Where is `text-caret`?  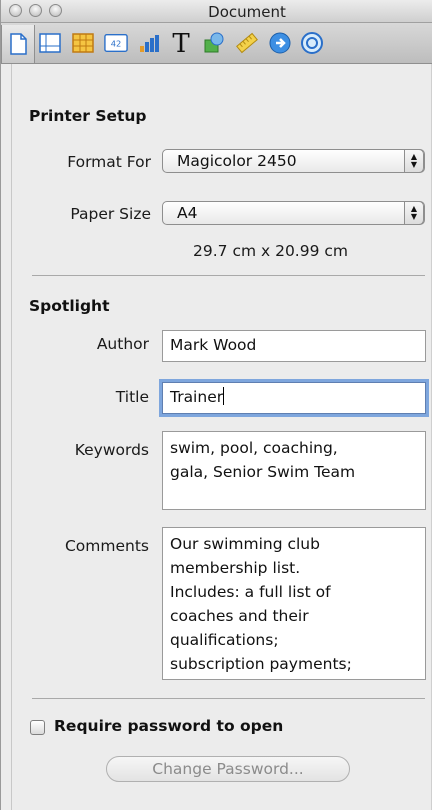 text-caret is located at coordinates (224, 396).